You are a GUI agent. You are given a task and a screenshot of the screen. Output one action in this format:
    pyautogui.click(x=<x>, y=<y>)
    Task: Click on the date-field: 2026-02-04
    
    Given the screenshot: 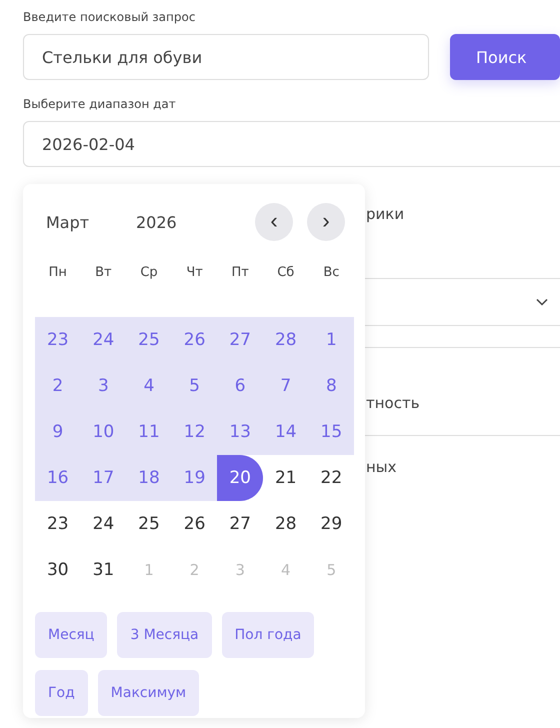 What is the action you would take?
    pyautogui.click(x=291, y=144)
    